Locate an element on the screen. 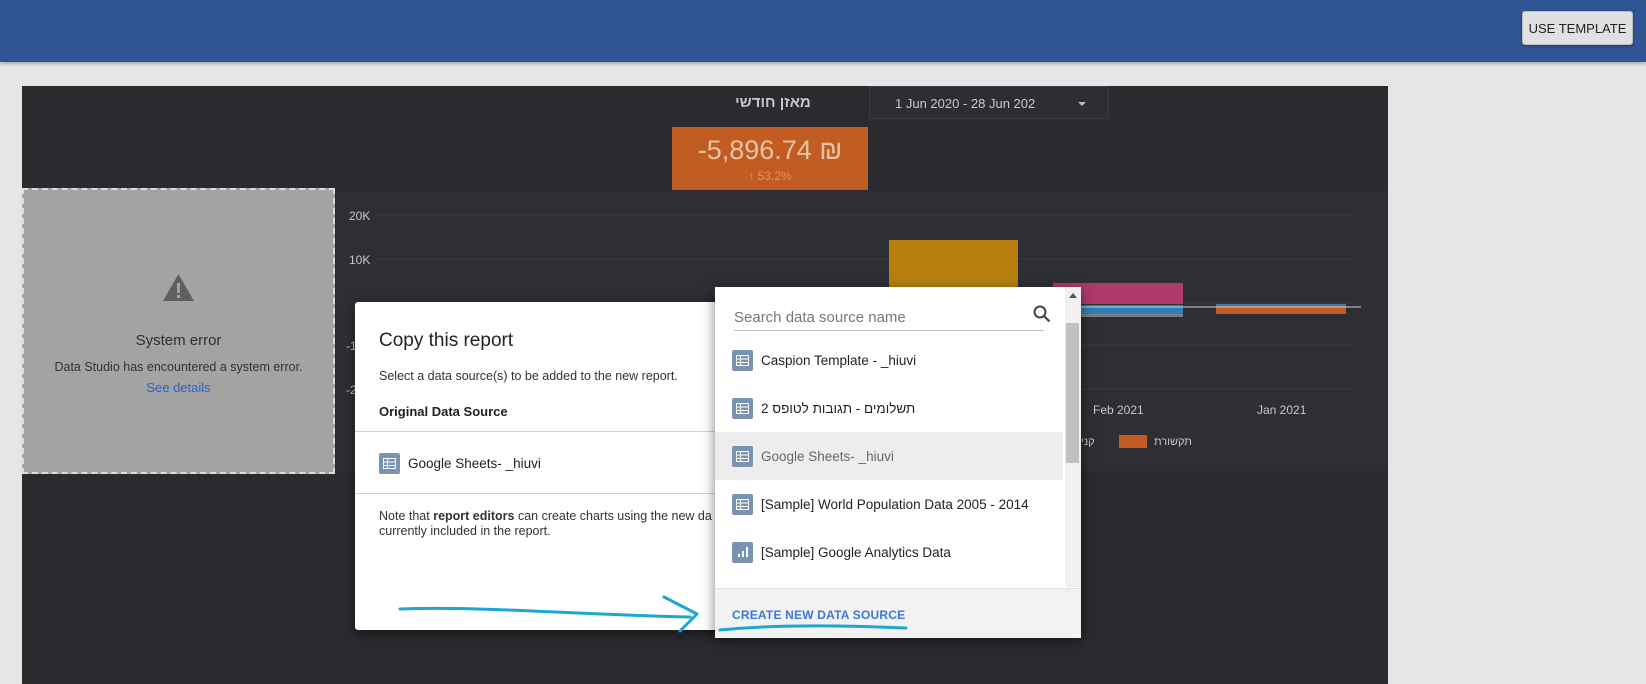 This screenshot has width=1646, height=684. scorecard-value: -5,896.74 ₪ is located at coordinates (770, 150).